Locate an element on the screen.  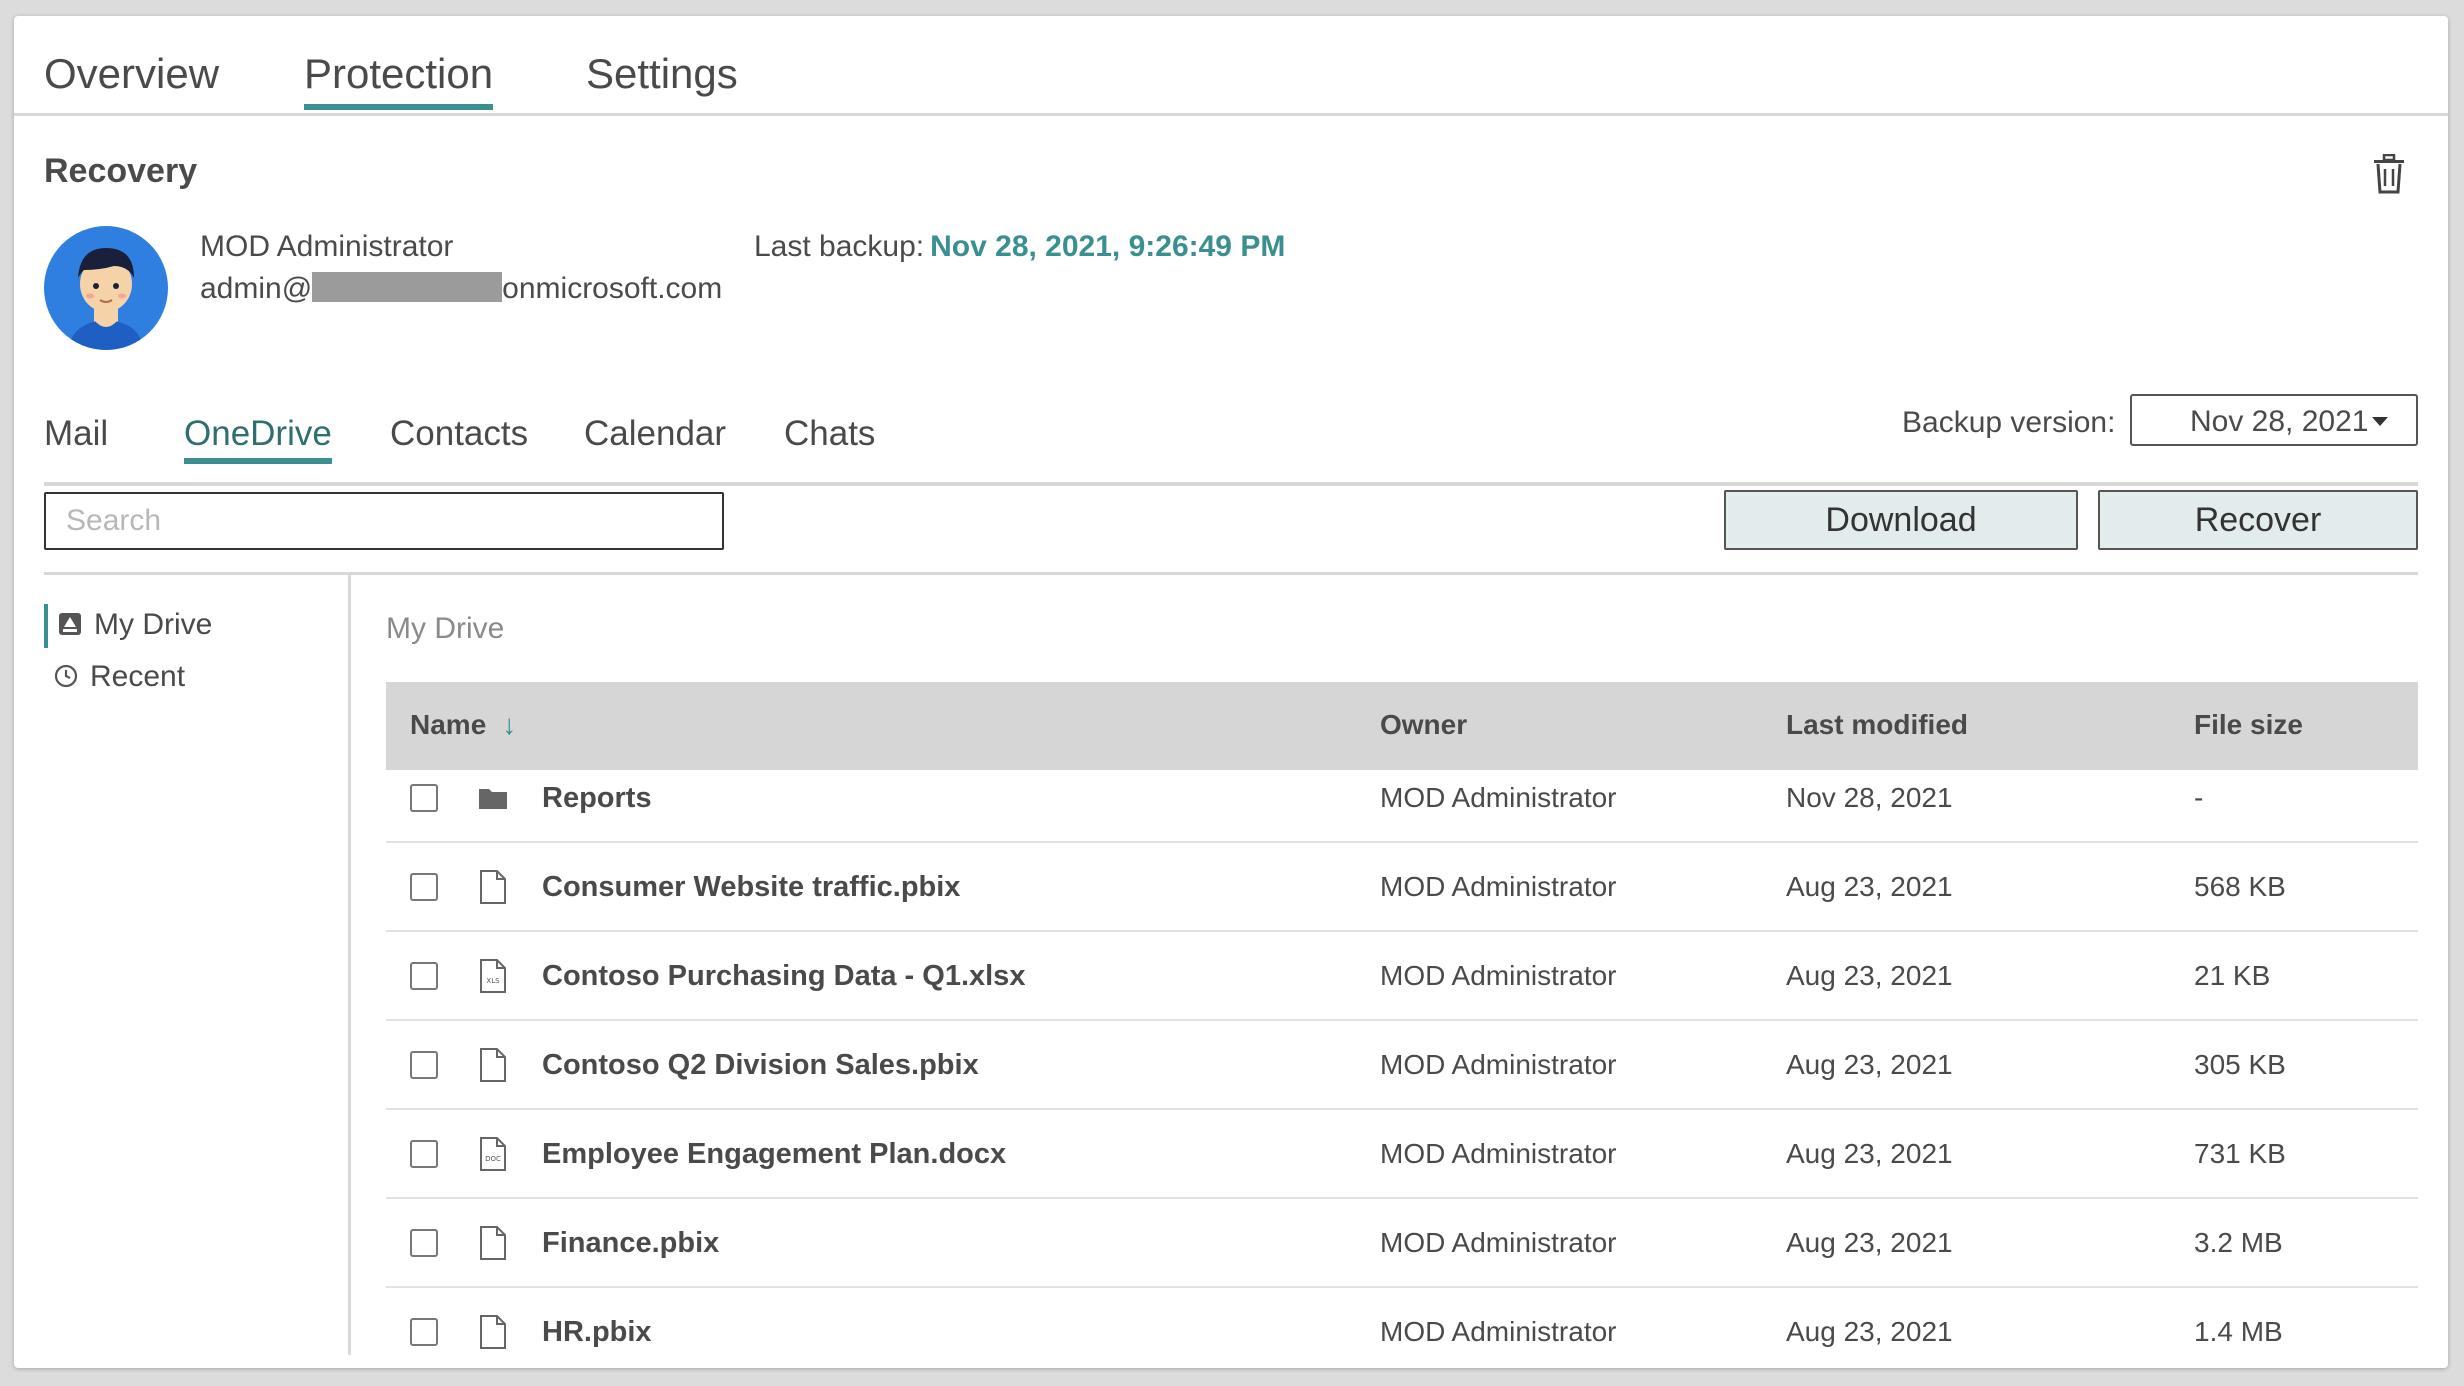
file-size: 568 KB is located at coordinates (2240, 886).